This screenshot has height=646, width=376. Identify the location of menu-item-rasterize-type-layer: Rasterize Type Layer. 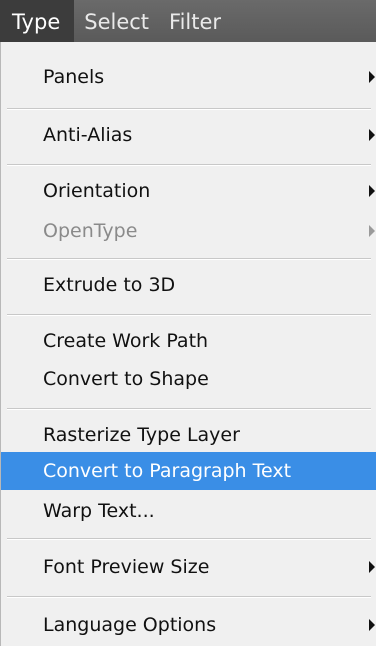
(188, 435).